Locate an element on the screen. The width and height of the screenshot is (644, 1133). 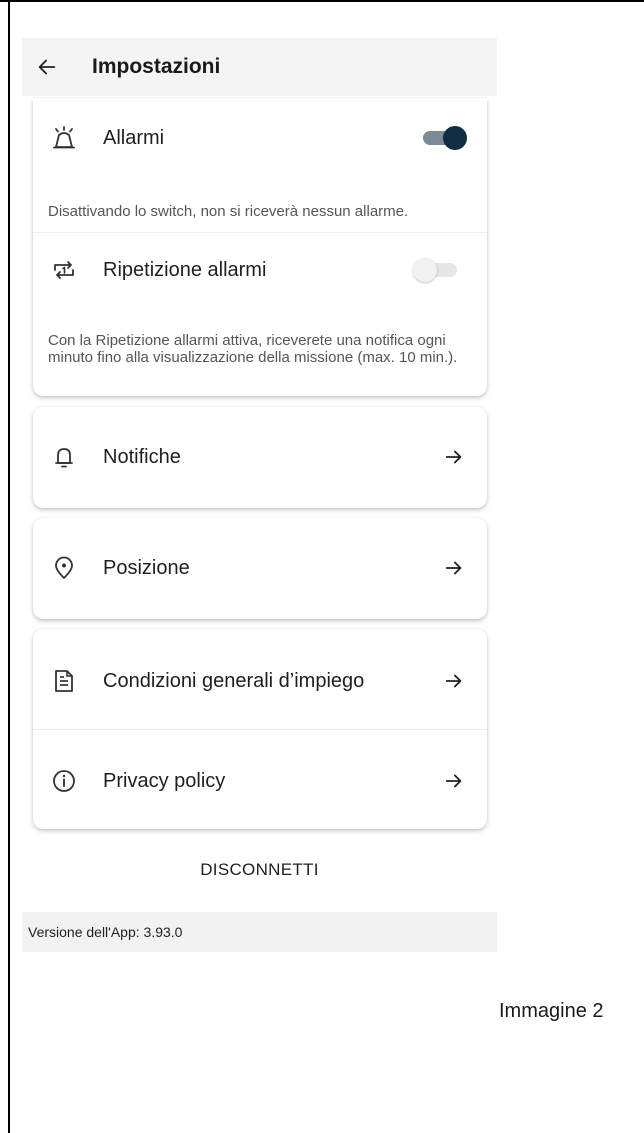
back-button is located at coordinates (47, 67).